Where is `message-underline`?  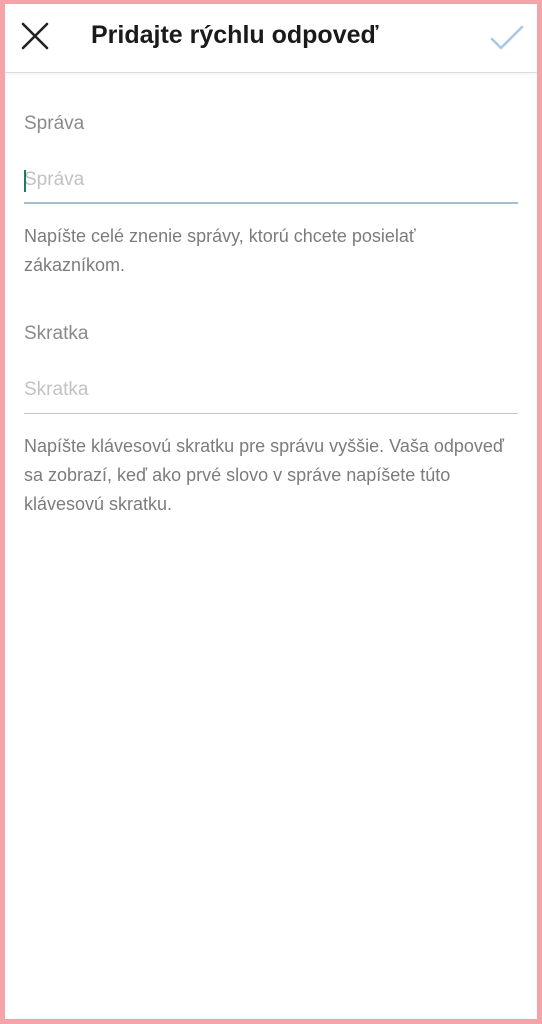 message-underline is located at coordinates (271, 203).